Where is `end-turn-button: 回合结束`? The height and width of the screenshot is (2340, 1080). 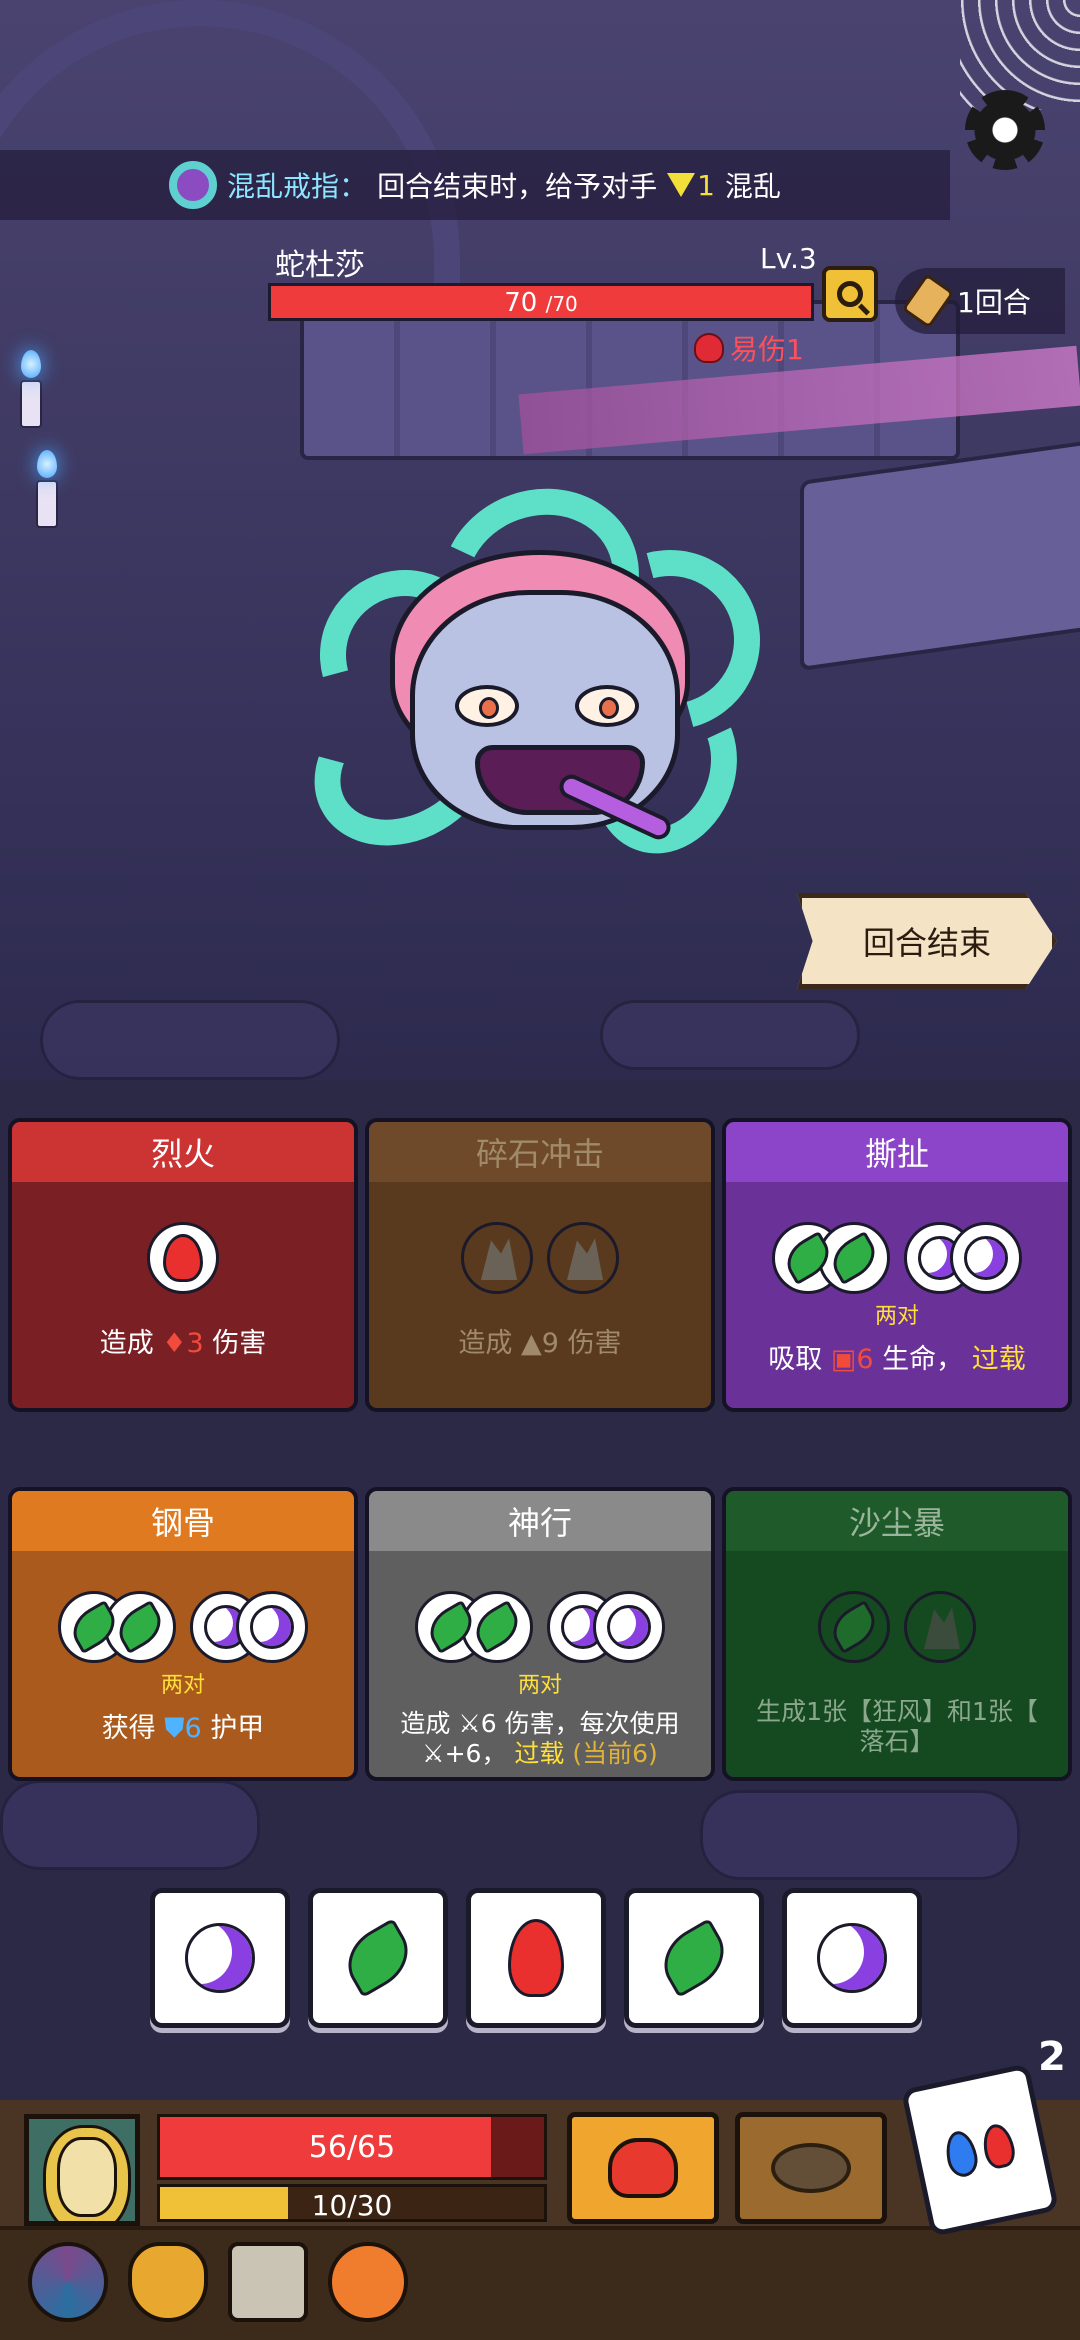 end-turn-button: 回合结束 is located at coordinates (927, 941).